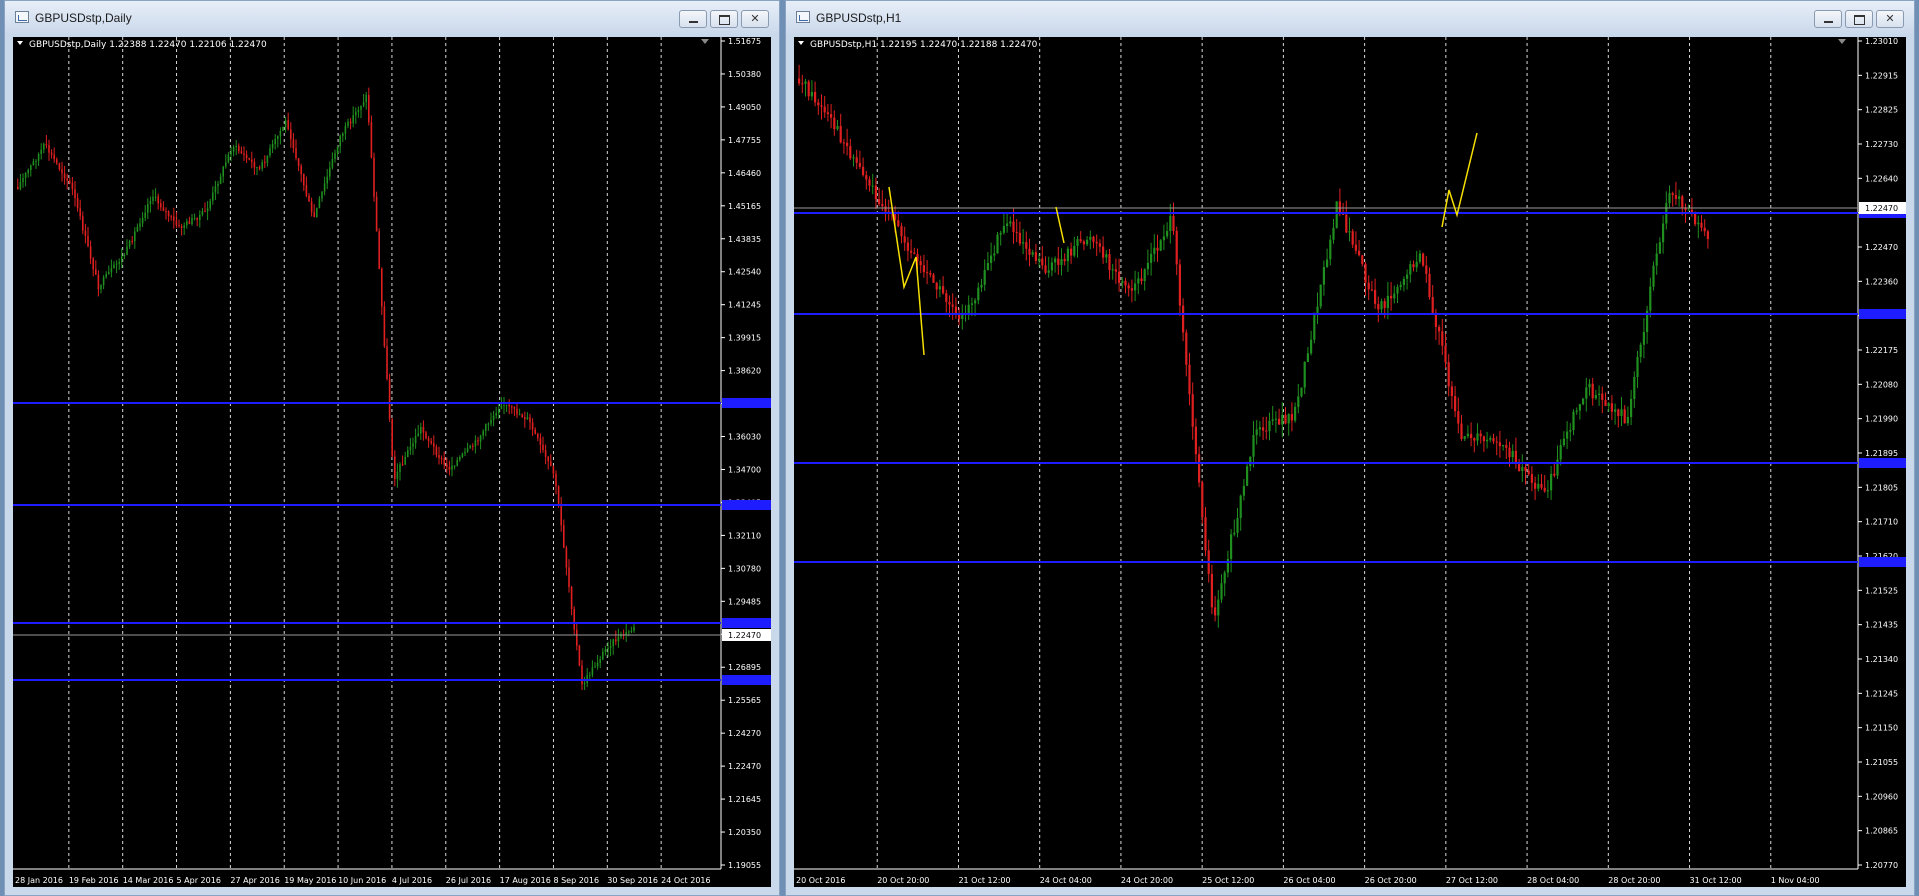 The width and height of the screenshot is (1919, 896). Describe the element at coordinates (392, 19) in the screenshot. I see `daily-window-titlebar: GBPUSDstp,Daily ✕` at that location.